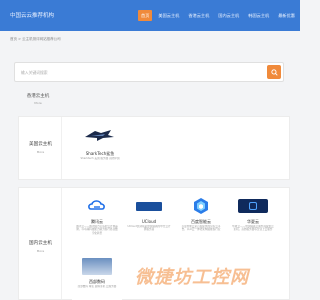  What do you see at coordinates (201, 221) in the screenshot?
I see `provider-card: 百度智能云 百度智能云是百度提供的公有云平台，以AI云一体化架构赋能各行业` at bounding box center [201, 221].